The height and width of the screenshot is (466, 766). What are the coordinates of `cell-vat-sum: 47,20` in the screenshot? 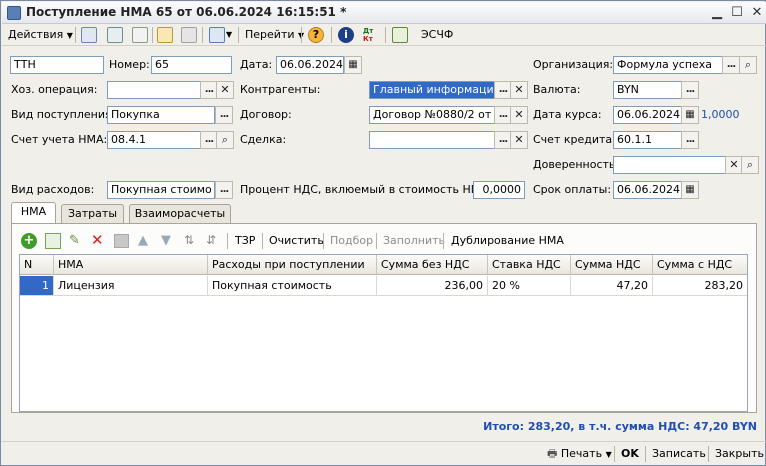 It's located at (612, 286).